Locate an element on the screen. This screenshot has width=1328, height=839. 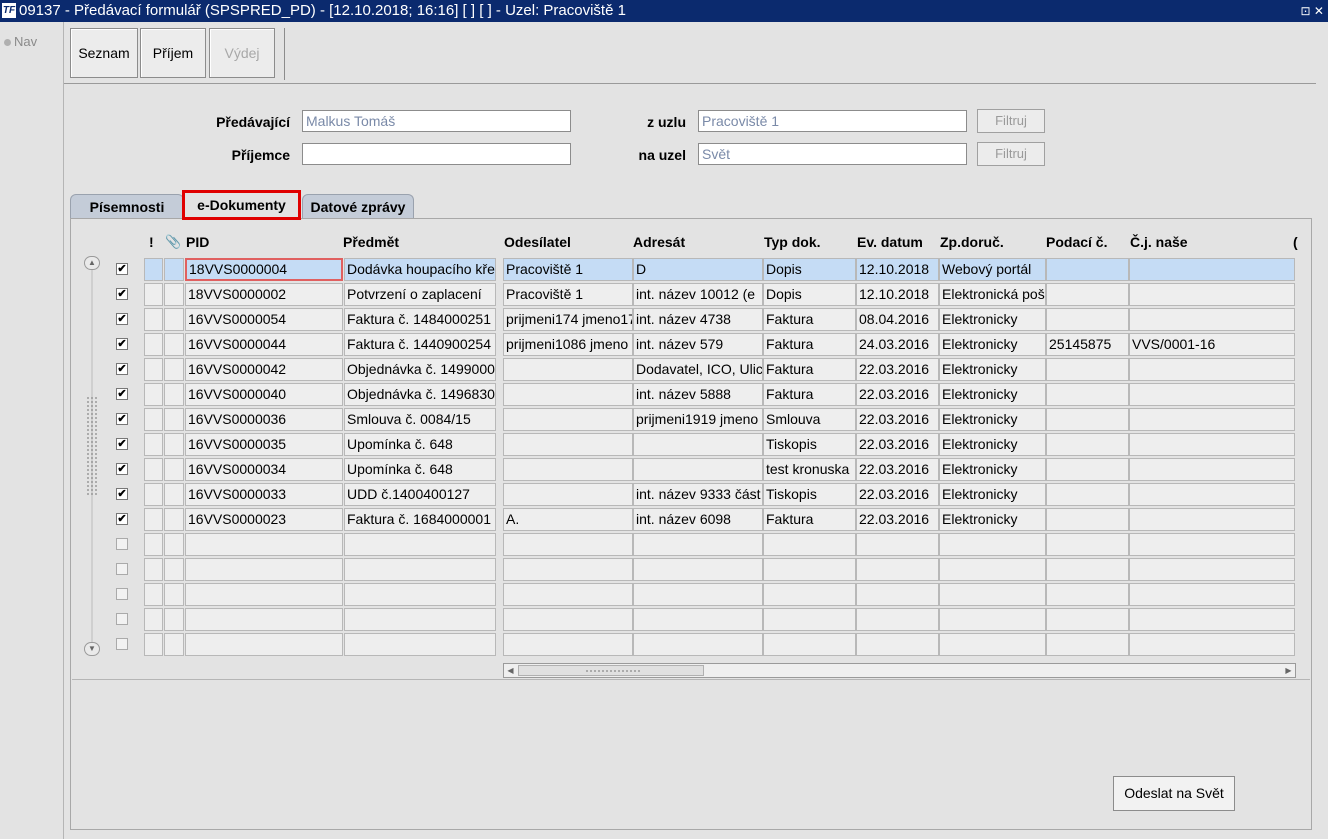
vertical-scrollbar: ▲ ▼ is located at coordinates (92, 456).